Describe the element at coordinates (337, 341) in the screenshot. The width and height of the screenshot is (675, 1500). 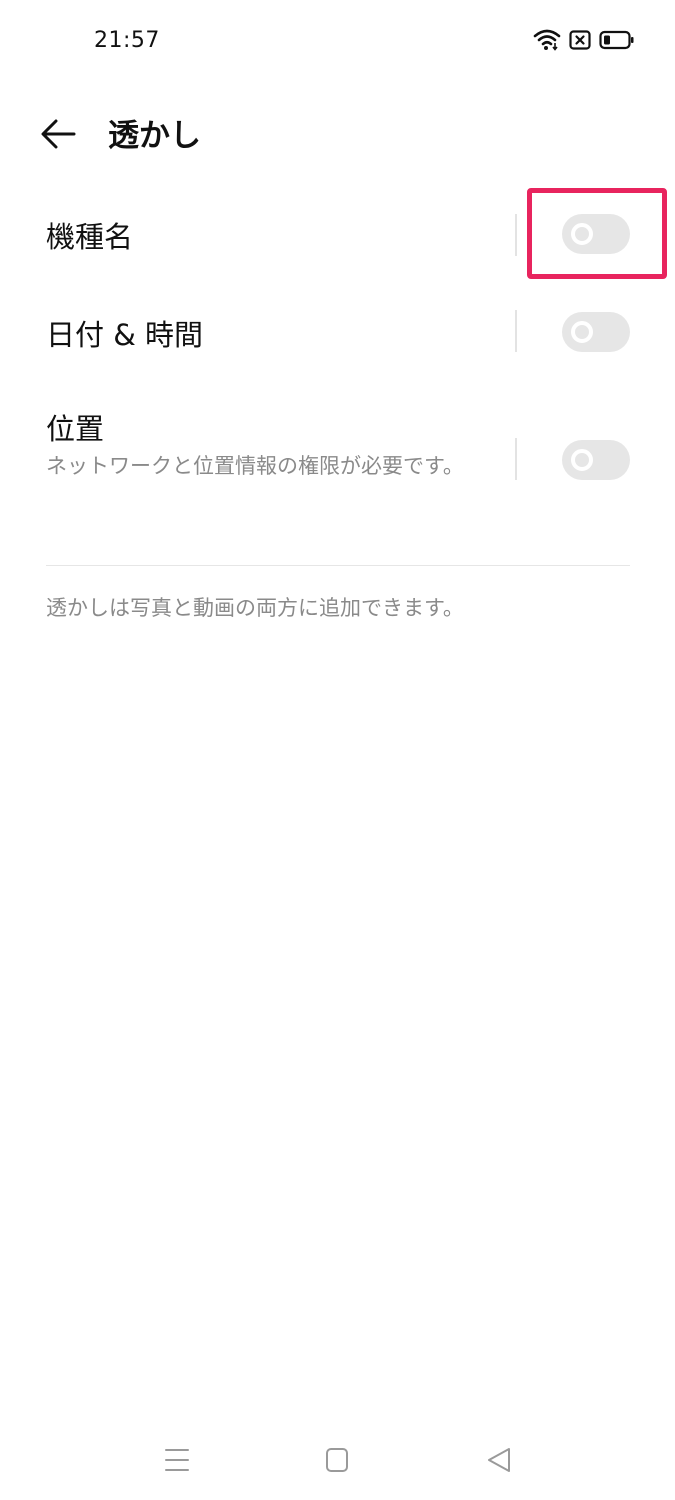
I see `setting-row-date-time: 日付 & 時間` at that location.